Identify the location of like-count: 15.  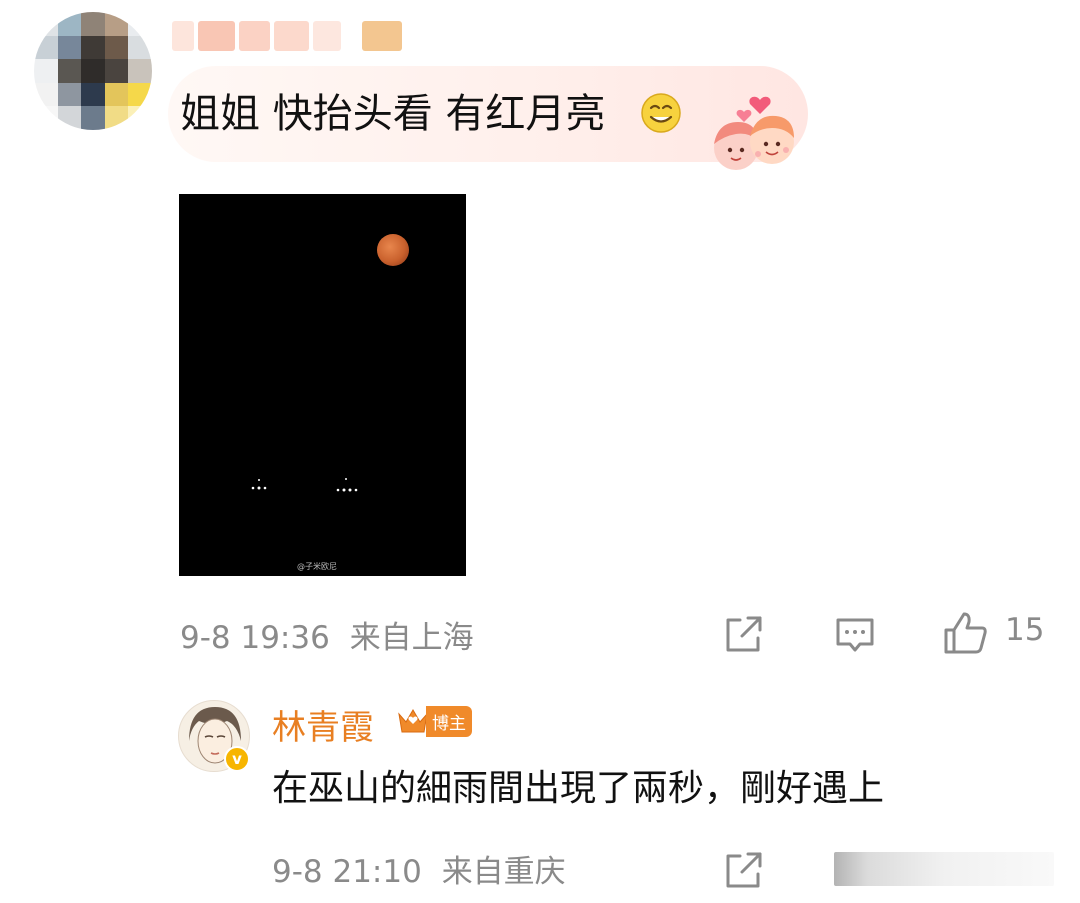
(1025, 630).